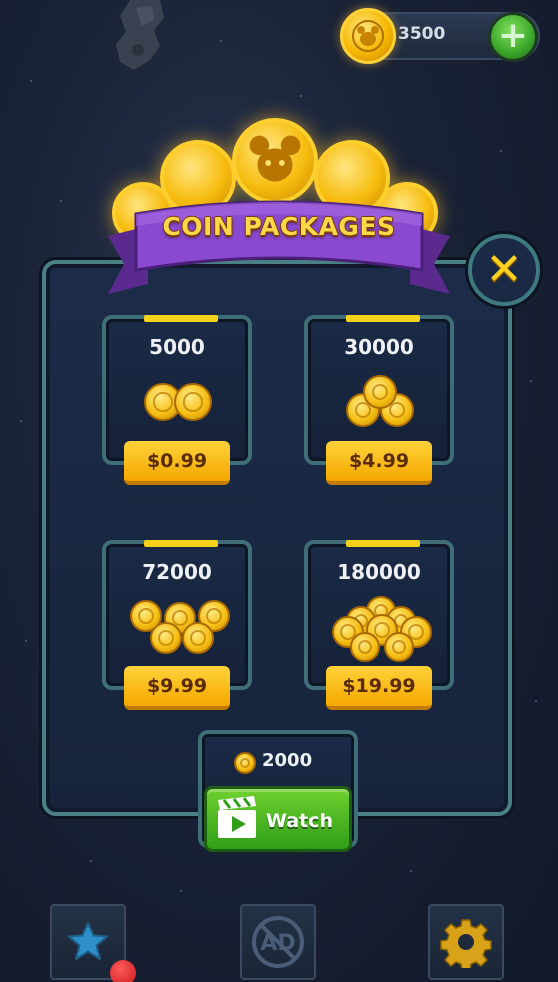 The image size is (558, 982). What do you see at coordinates (177, 404) in the screenshot?
I see `coin-pair-icon` at bounding box center [177, 404].